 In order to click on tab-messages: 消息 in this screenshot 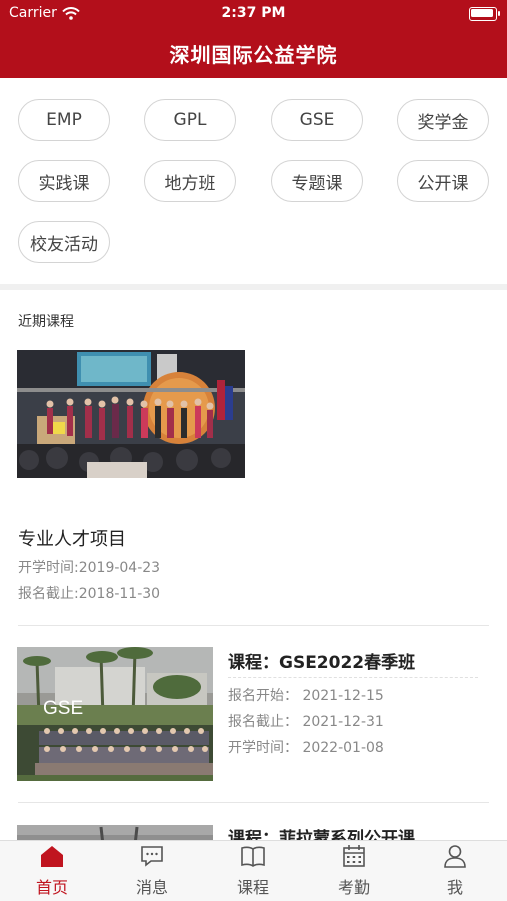, I will do `click(152, 871)`.